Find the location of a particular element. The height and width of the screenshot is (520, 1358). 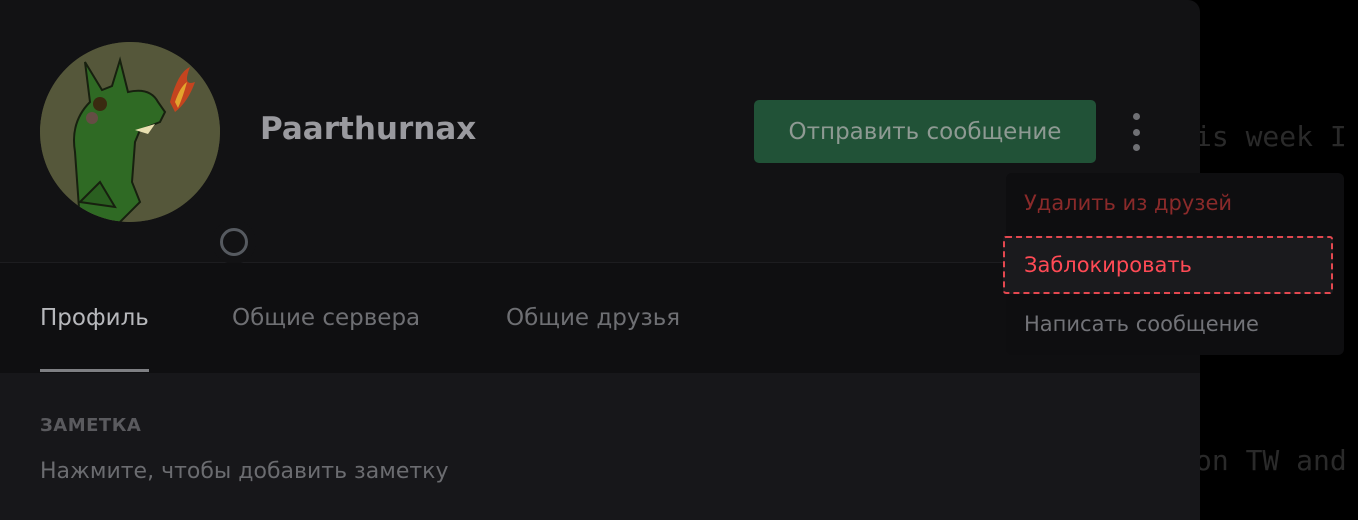

dragon-avatar-image is located at coordinates (130, 132).